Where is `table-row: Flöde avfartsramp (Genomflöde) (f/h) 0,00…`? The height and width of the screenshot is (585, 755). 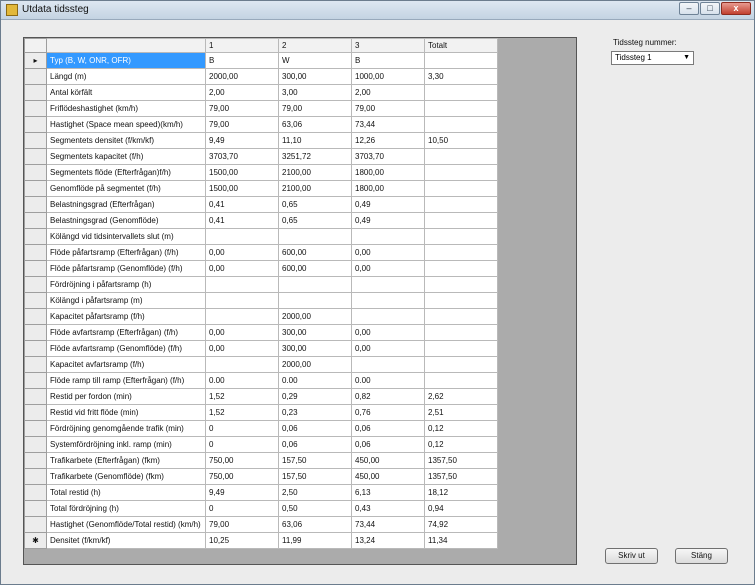
table-row: Flöde avfartsramp (Genomflöde) (f/h) 0,00… is located at coordinates (261, 348).